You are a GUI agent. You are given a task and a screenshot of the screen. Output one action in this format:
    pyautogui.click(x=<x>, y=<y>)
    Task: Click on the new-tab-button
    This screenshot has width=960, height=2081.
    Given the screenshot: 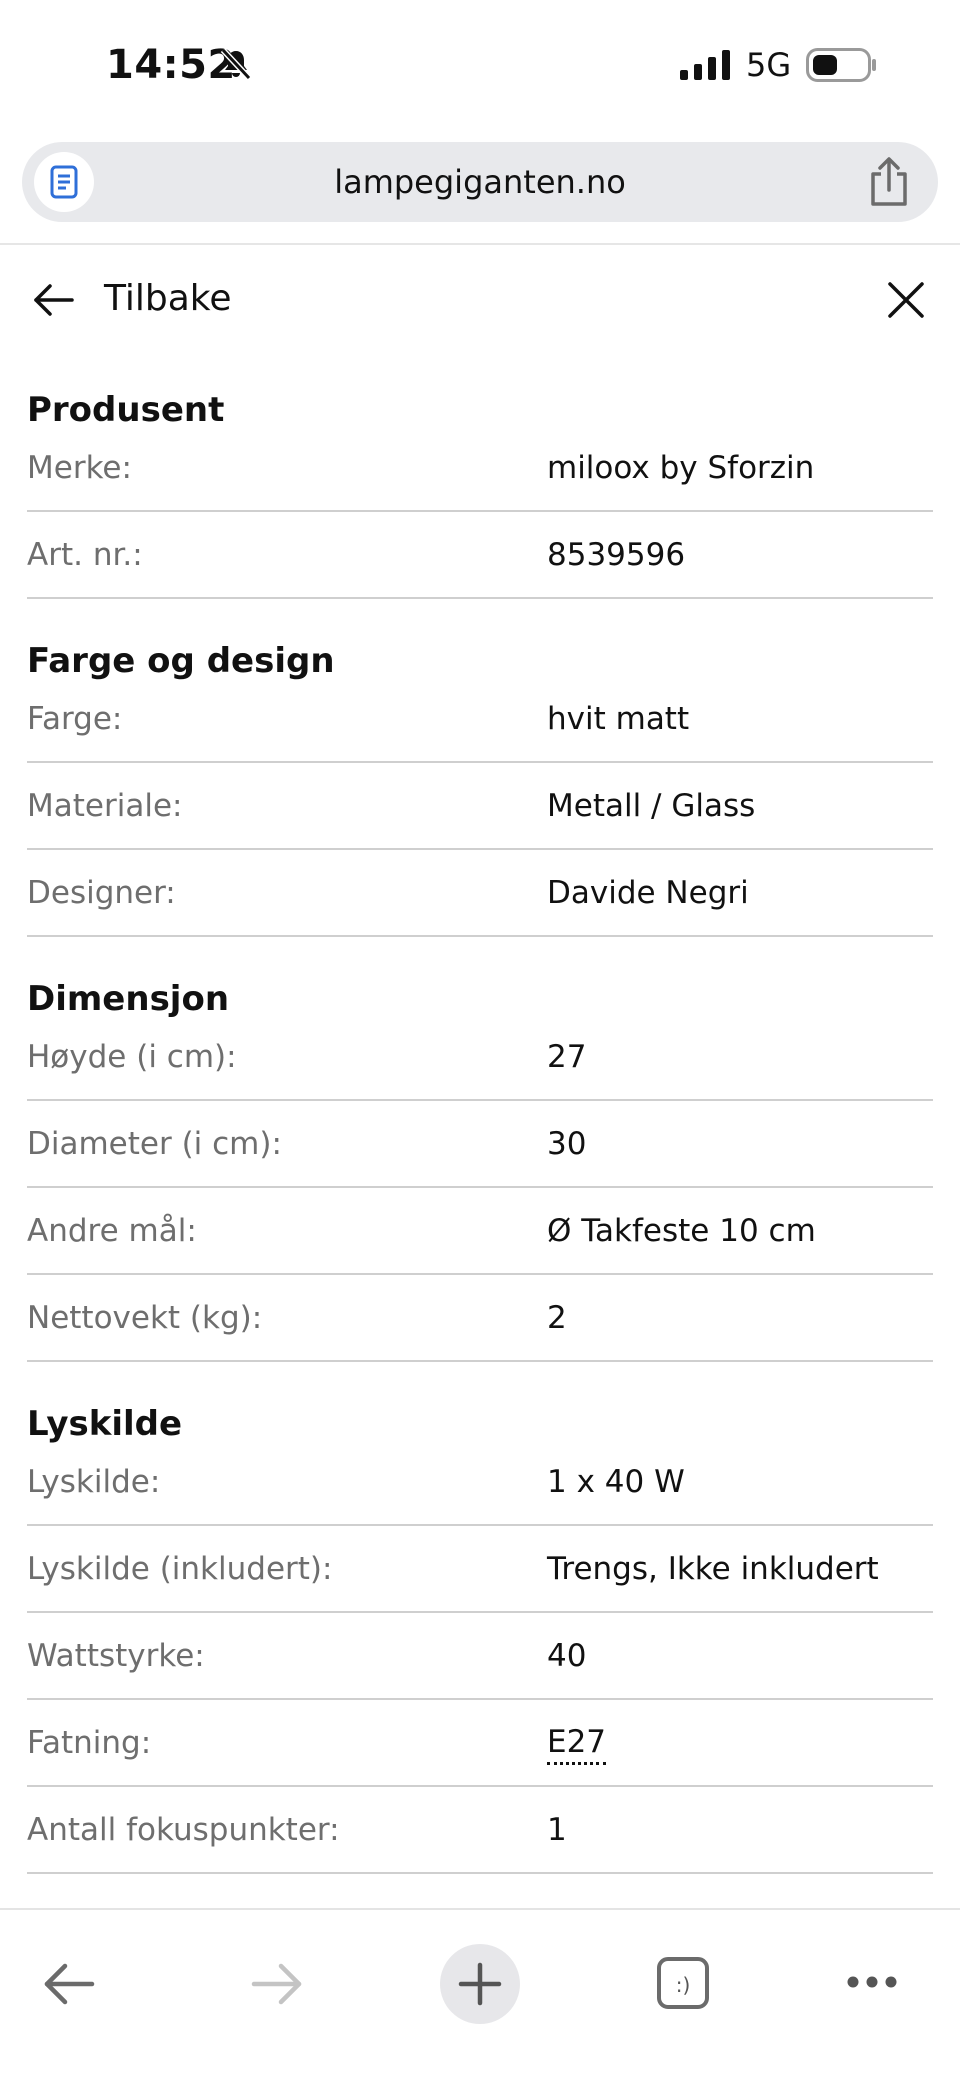 What is the action you would take?
    pyautogui.click(x=480, y=1984)
    